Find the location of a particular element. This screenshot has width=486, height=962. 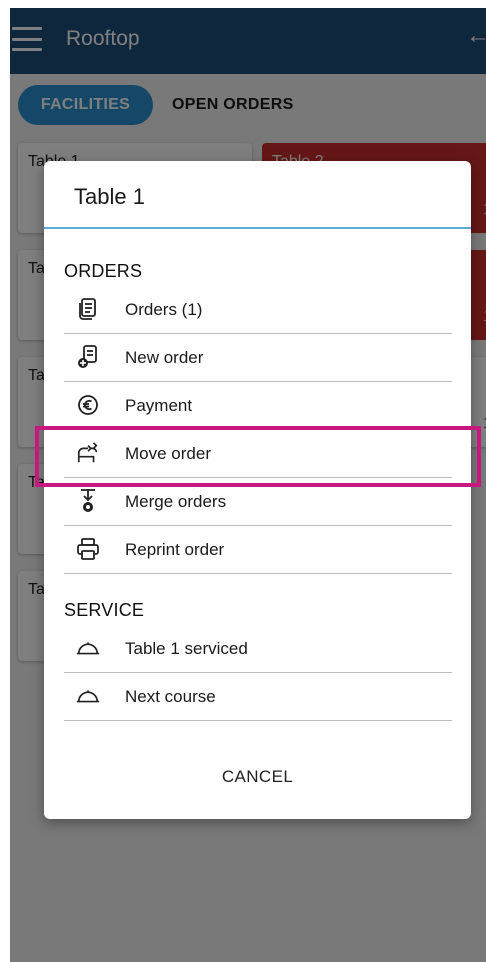

section-header-service: SERVICE is located at coordinates (104, 610).